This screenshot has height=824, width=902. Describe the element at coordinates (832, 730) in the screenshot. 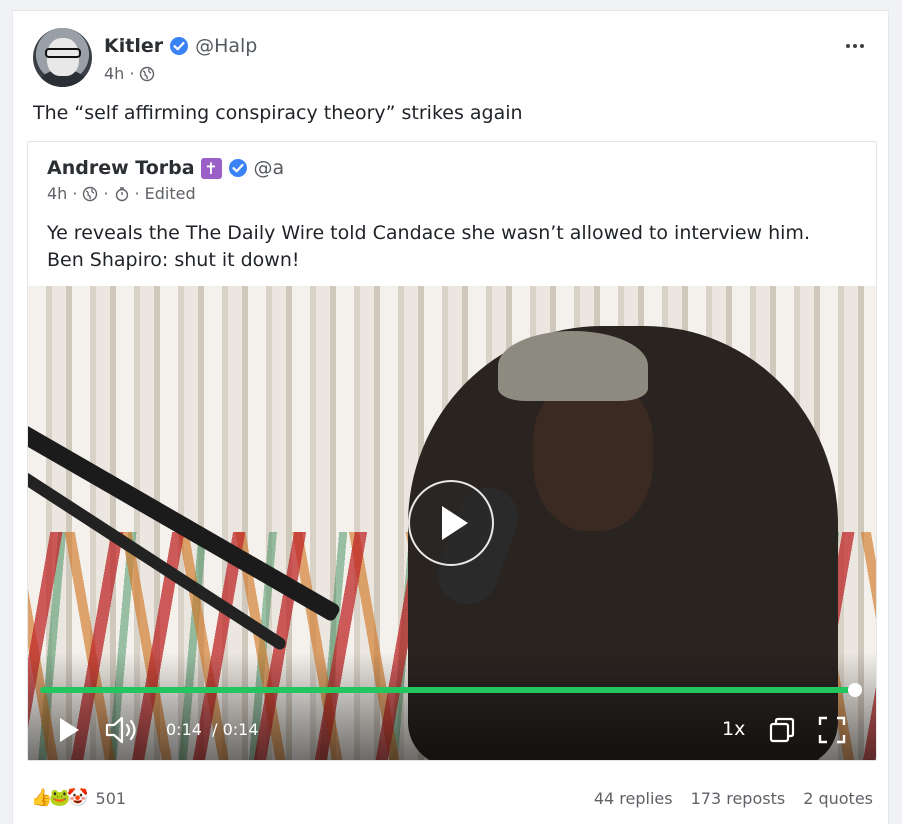

I see `fullscreen-icon` at that location.